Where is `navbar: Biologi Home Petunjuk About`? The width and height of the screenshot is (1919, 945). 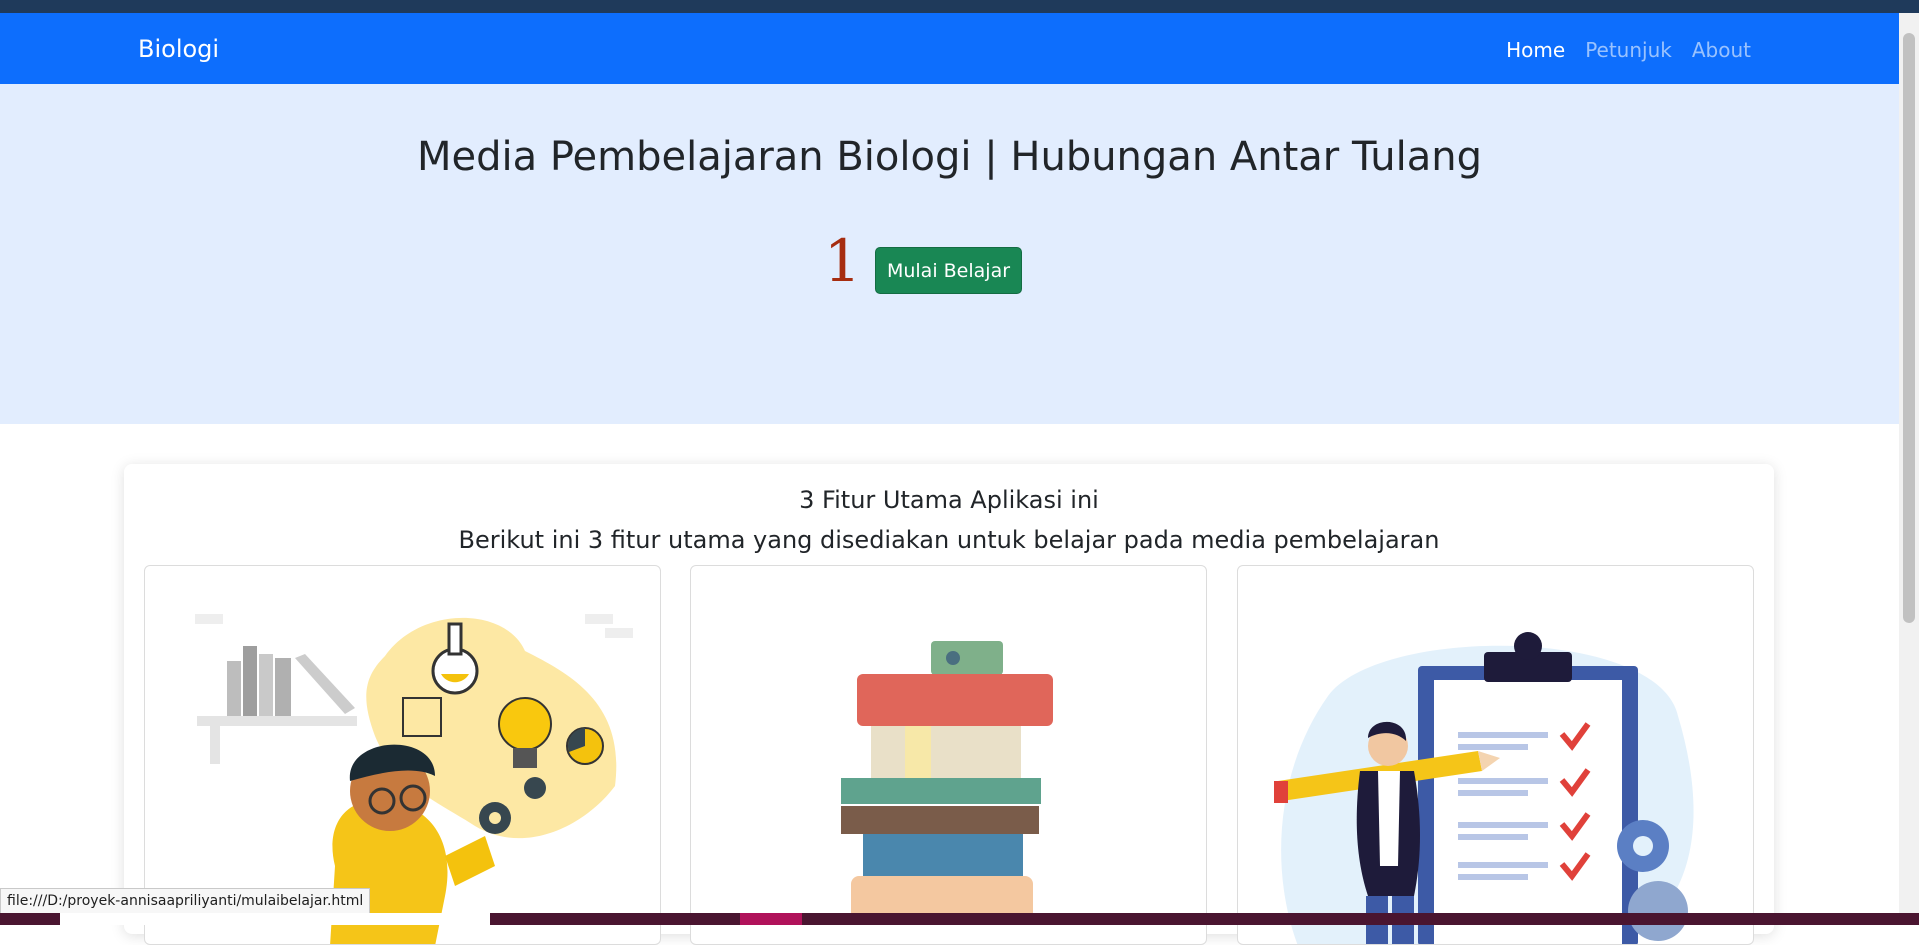 navbar: Biologi Home Petunjuk About is located at coordinates (949, 48).